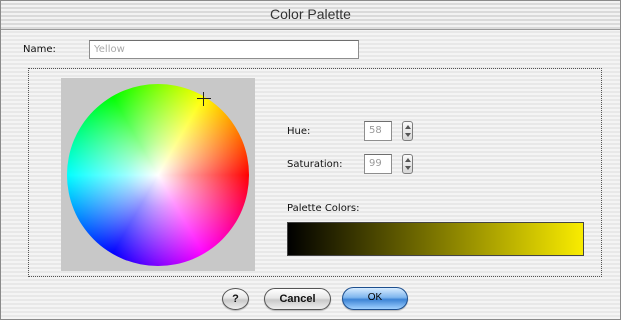  Describe the element at coordinates (299, 131) in the screenshot. I see `hue-label: Hue:` at that location.